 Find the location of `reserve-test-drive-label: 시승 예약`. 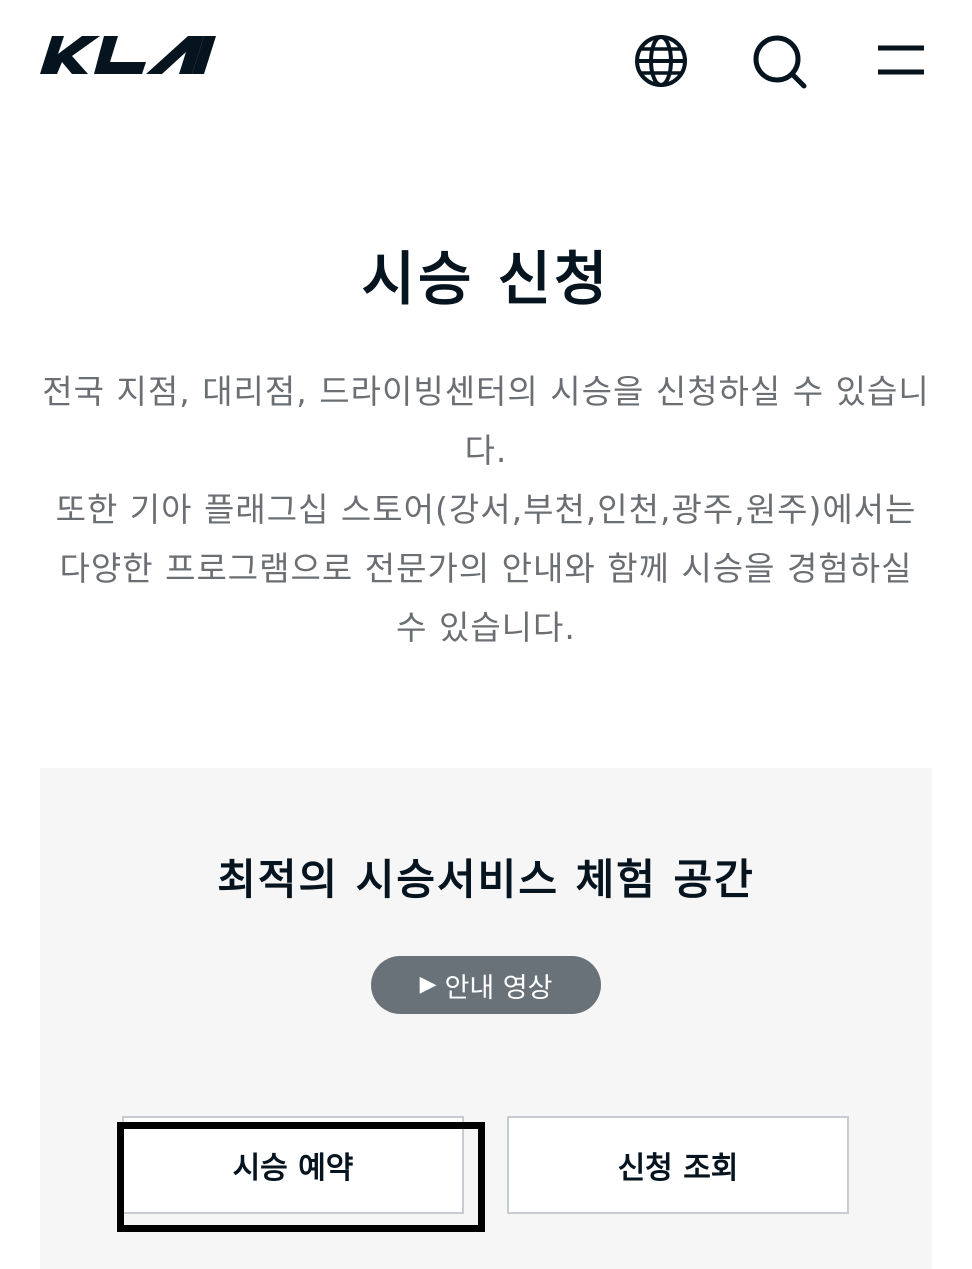

reserve-test-drive-label: 시승 예약 is located at coordinates (293, 1168).